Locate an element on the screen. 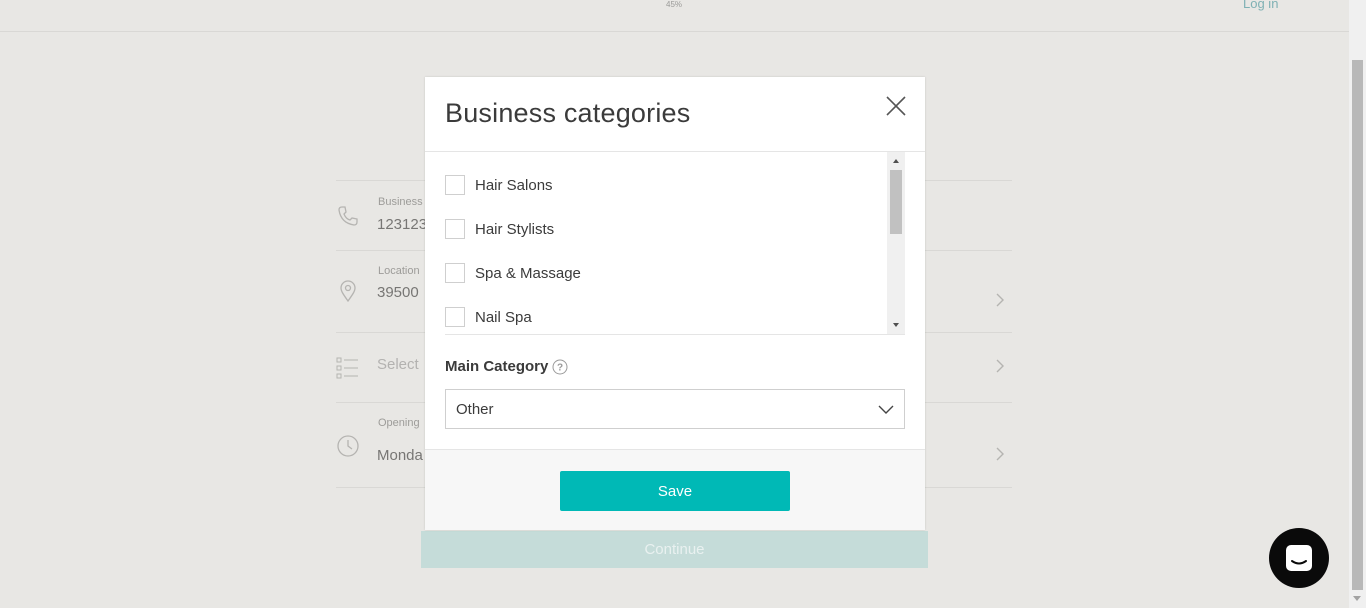  continue-button: Continue is located at coordinates (674, 549).